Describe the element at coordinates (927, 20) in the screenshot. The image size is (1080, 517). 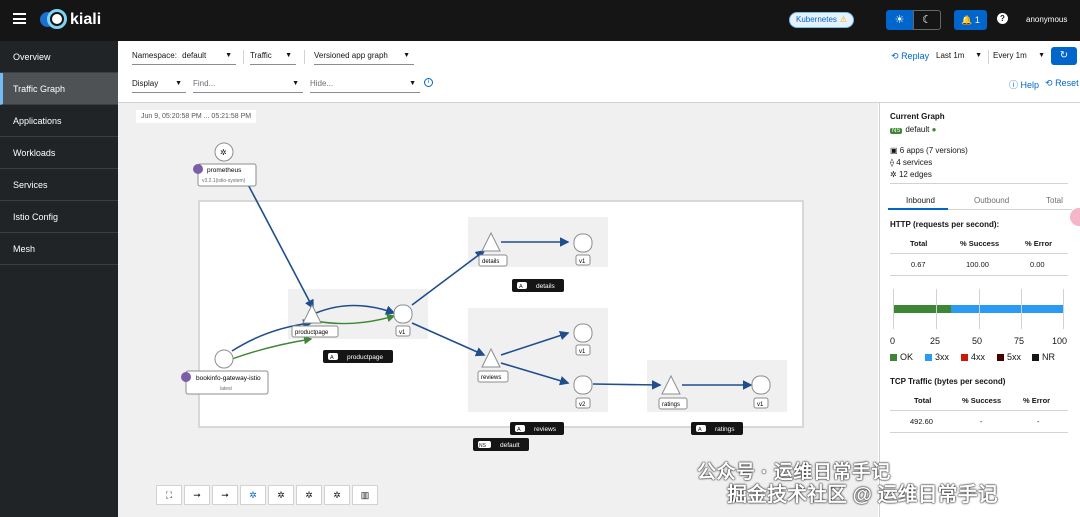
I see `dark-theme-button: ☾` at that location.